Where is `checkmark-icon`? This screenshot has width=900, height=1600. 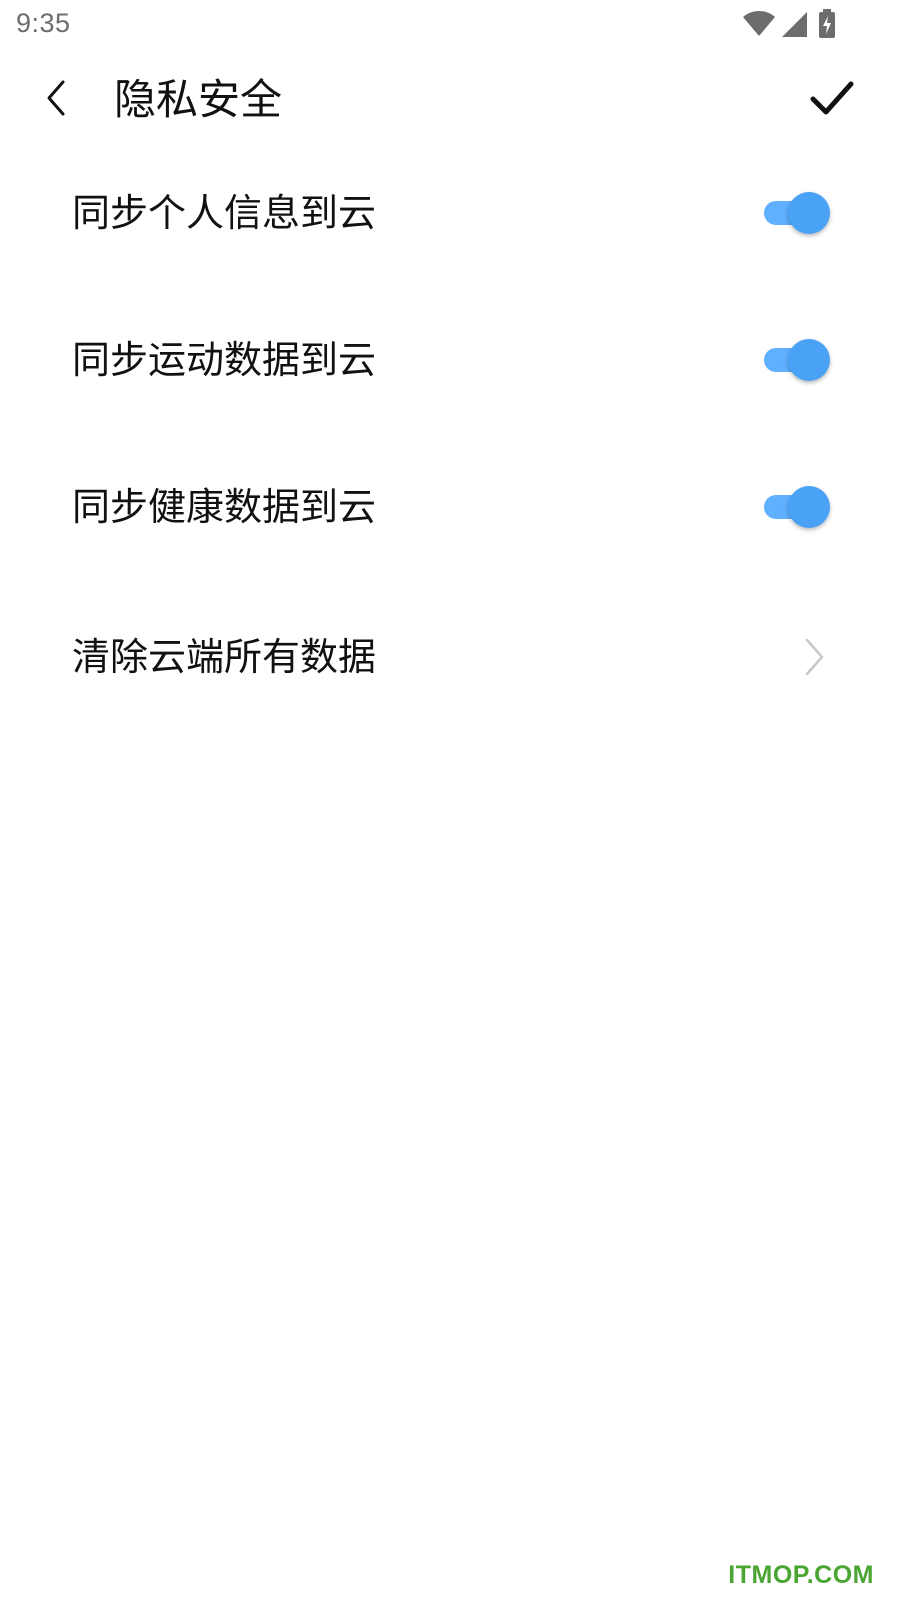
checkmark-icon is located at coordinates (832, 100).